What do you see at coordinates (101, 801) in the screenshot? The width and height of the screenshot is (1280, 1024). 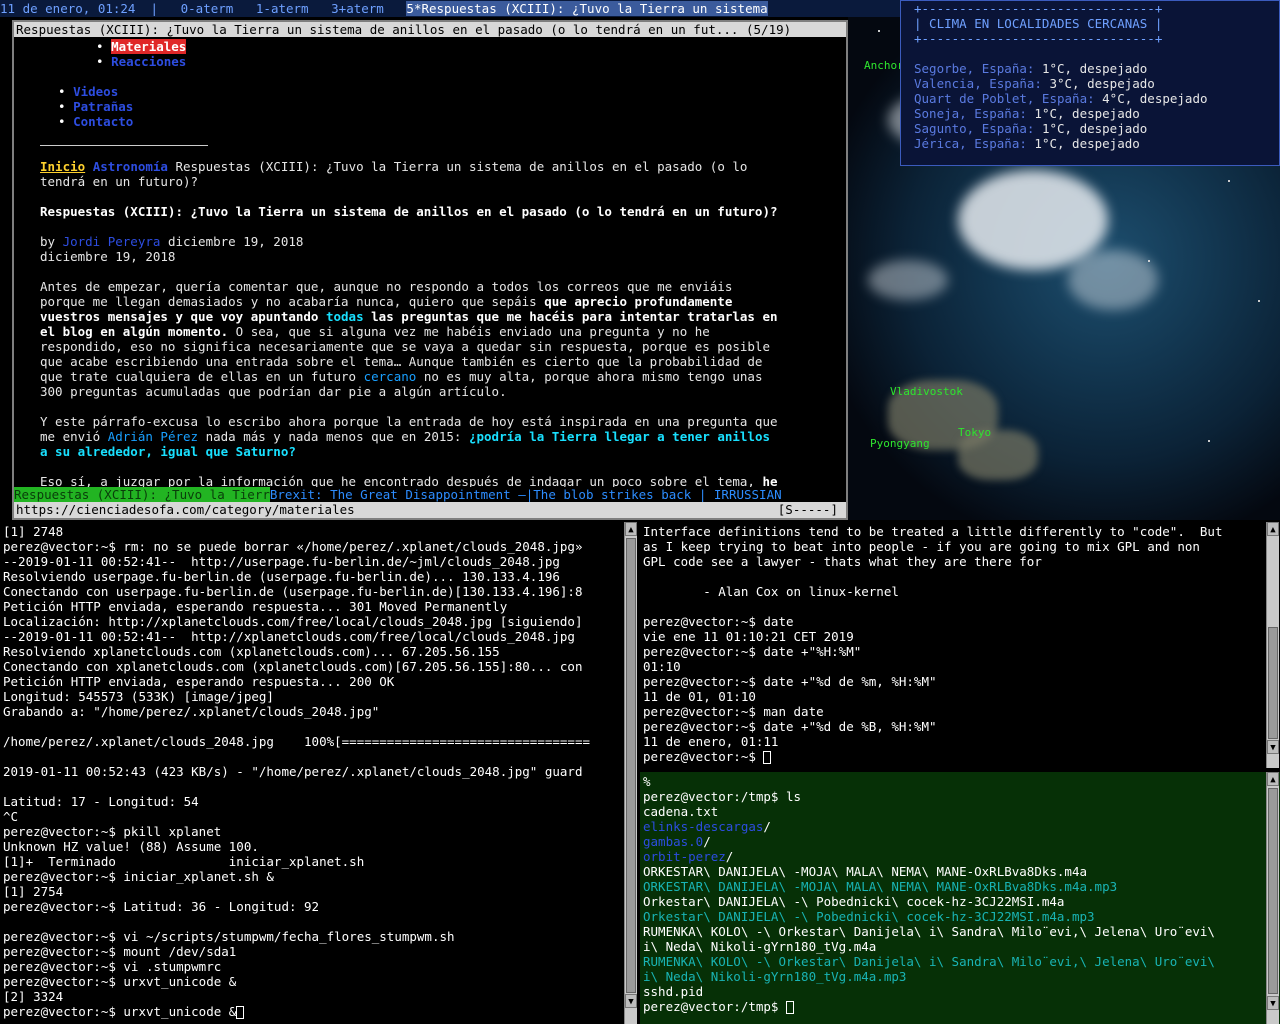 I see `terminal-line: Latitud: 17 - Longitud: 54` at bounding box center [101, 801].